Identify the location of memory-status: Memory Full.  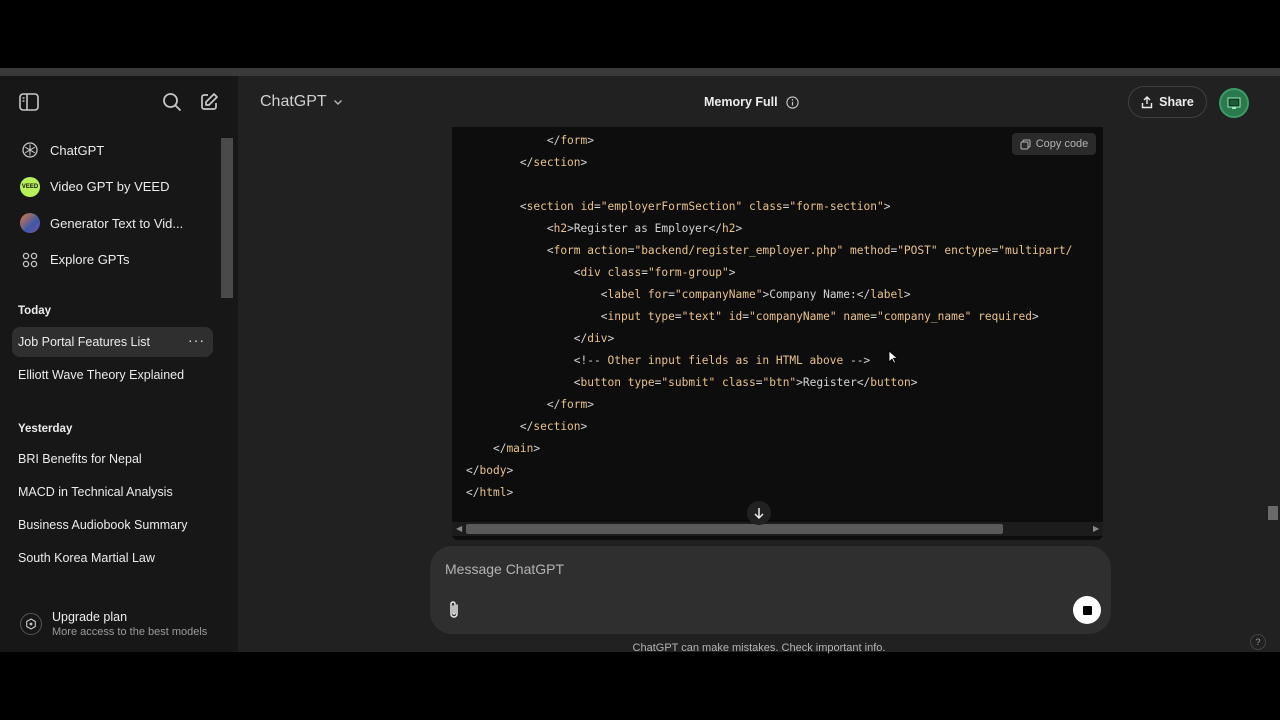
(751, 102).